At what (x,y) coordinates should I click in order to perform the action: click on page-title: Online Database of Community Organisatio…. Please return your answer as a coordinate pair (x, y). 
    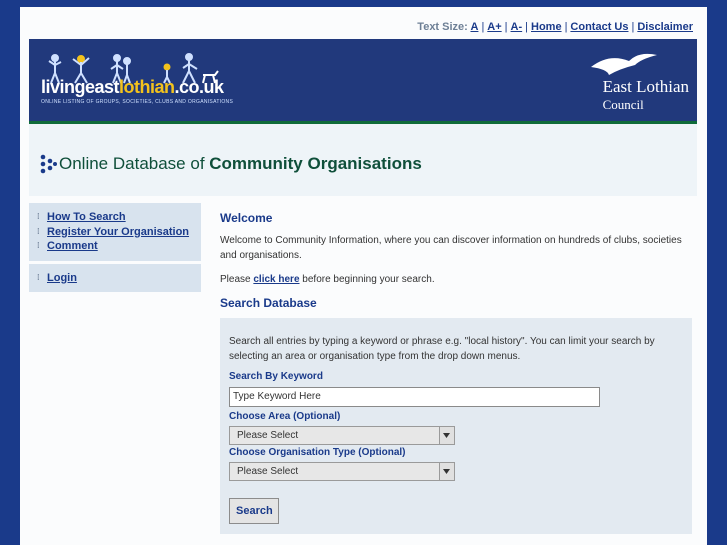
    Looking at the image, I should click on (240, 163).